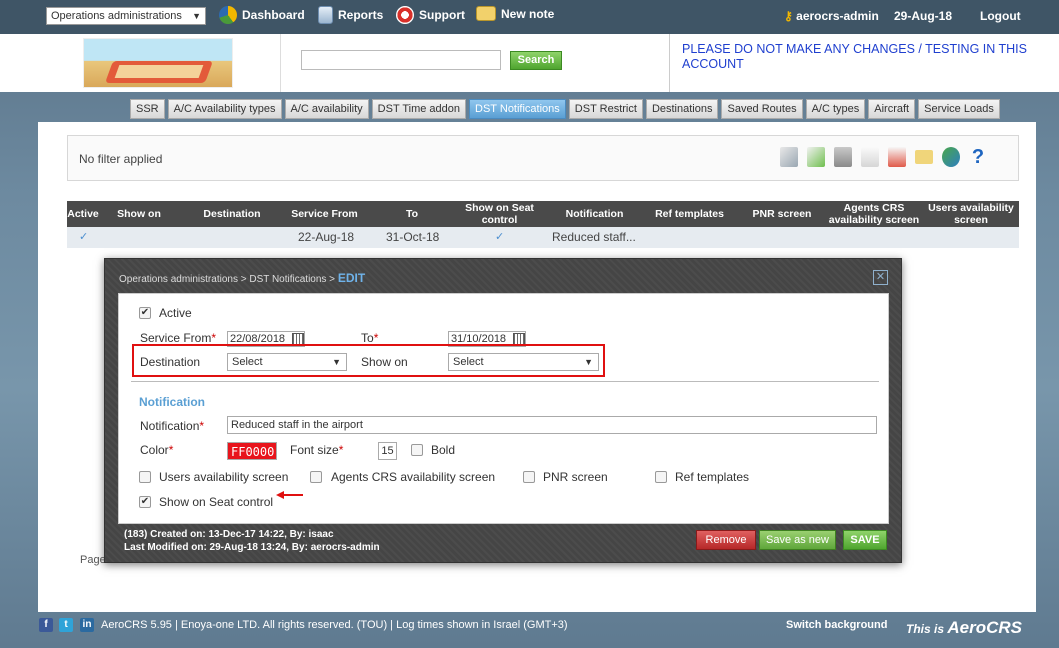 The height and width of the screenshot is (648, 1059). Describe the element at coordinates (317, 450) in the screenshot. I see `font-size-label: Font size*` at that location.